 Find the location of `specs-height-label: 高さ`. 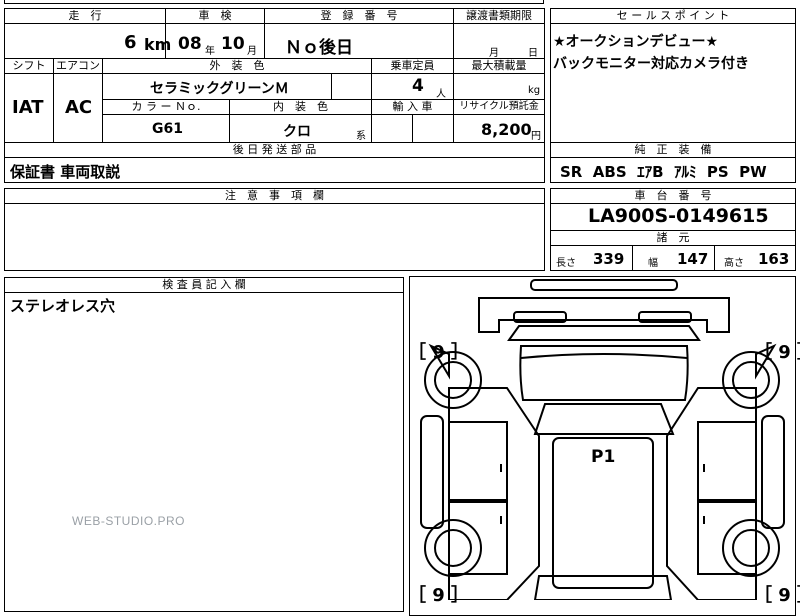

specs-height-label: 高さ is located at coordinates (734, 263).